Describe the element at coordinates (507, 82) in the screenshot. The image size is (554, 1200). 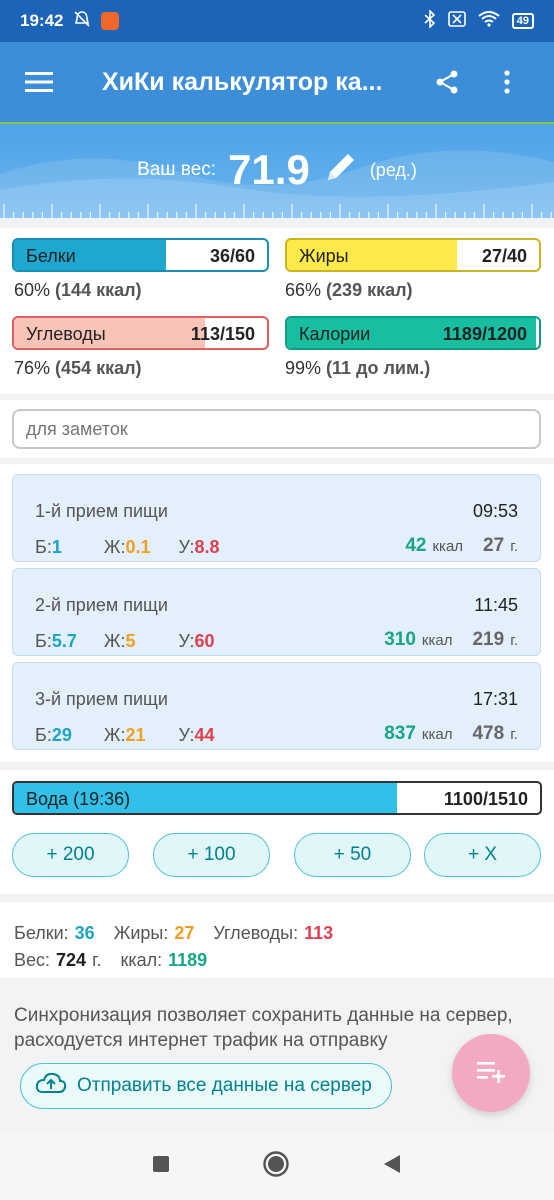
I see `more-vert-icon` at that location.